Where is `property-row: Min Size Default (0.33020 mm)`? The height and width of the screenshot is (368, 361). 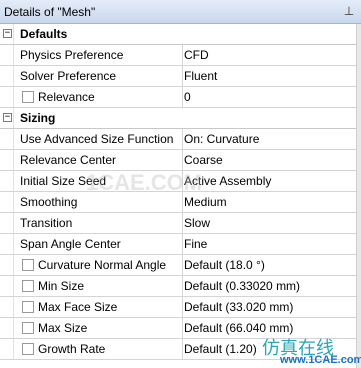 property-row: Min Size Default (0.33020 mm) is located at coordinates (178, 286).